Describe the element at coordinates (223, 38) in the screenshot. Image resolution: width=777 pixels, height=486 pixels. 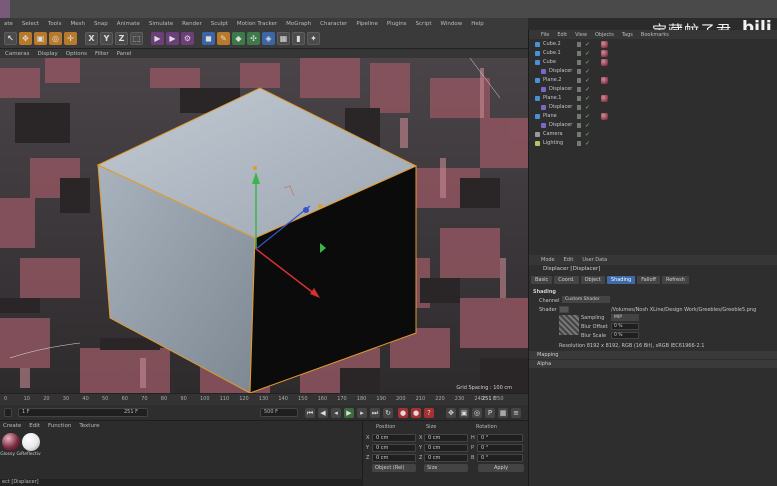
I see `pen-icon: ✎` at that location.